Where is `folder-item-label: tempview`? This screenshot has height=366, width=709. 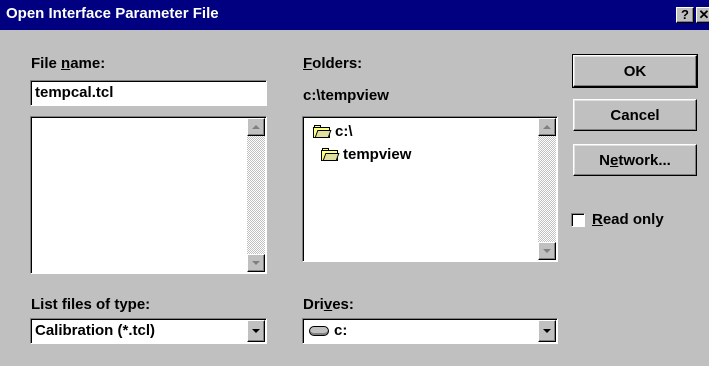
folder-item-label: tempview is located at coordinates (377, 154).